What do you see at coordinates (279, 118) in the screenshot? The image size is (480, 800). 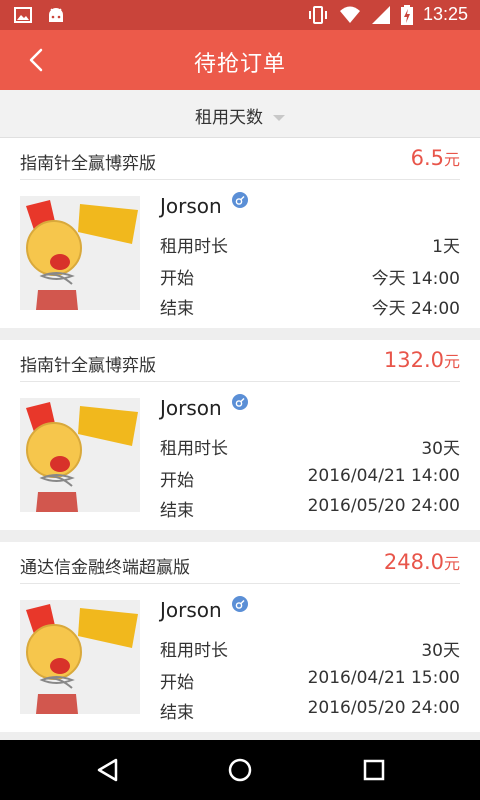 I see `caret-down-icon` at bounding box center [279, 118].